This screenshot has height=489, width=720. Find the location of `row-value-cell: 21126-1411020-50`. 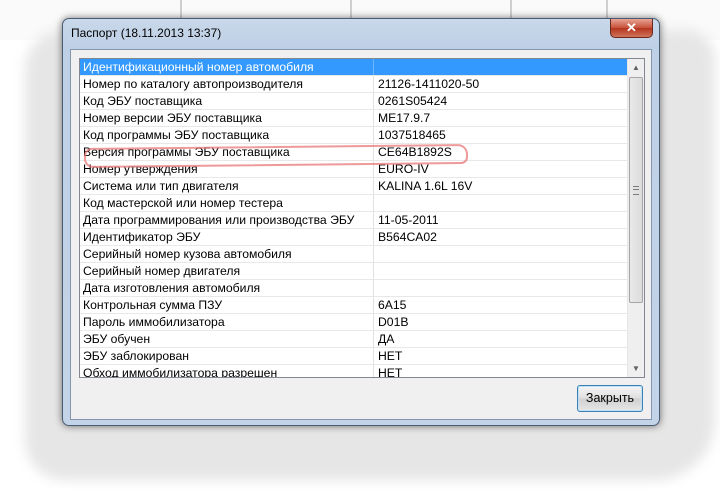

row-value-cell: 21126-1411020-50 is located at coordinates (429, 84).